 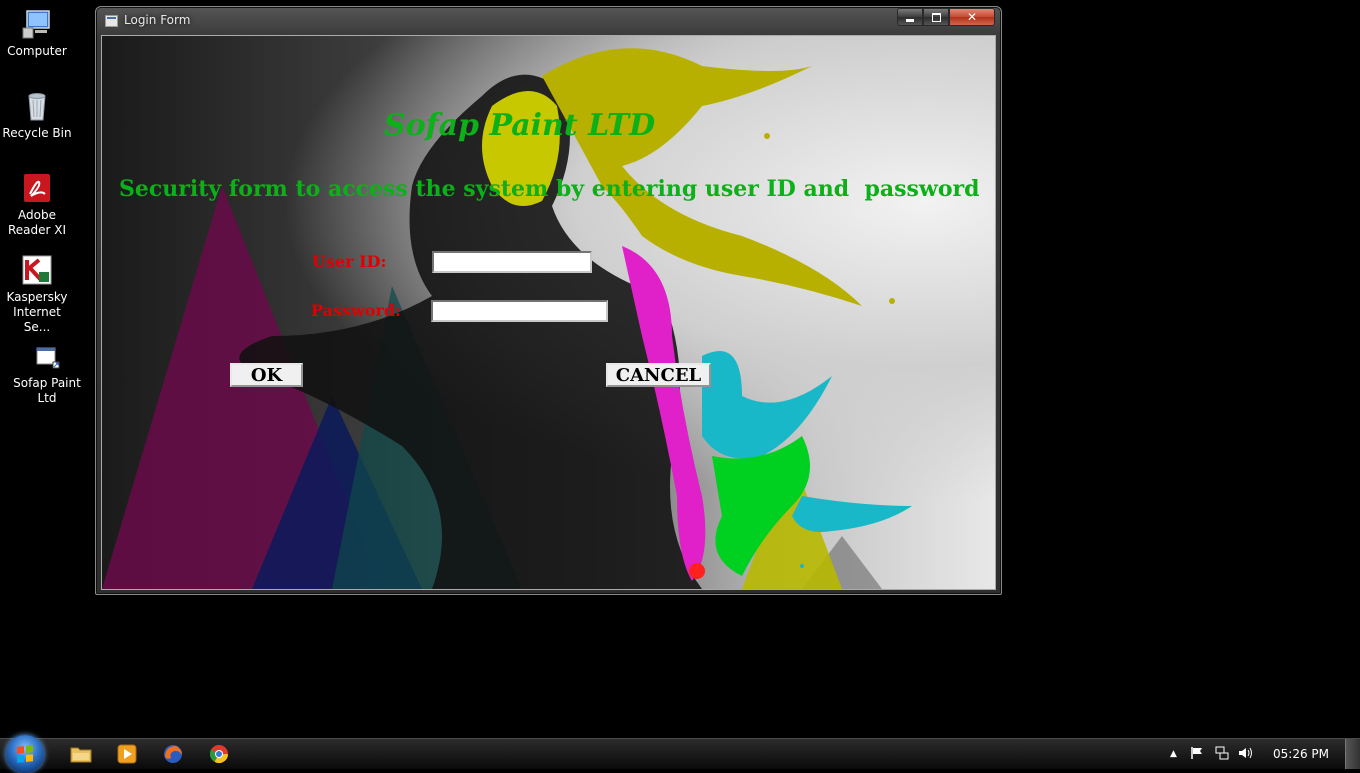 What do you see at coordinates (1212, 754) in the screenshot?
I see `system-tray: ▲` at bounding box center [1212, 754].